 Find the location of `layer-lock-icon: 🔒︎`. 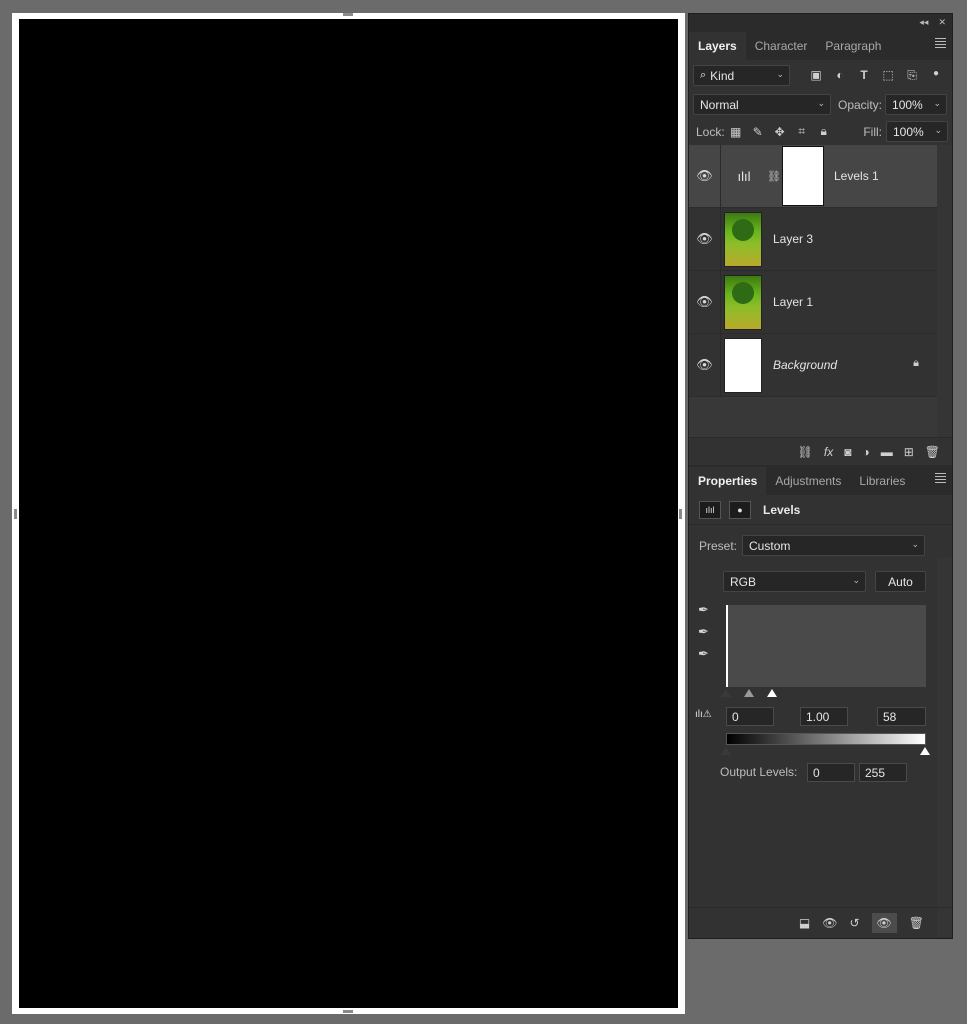

layer-lock-icon: 🔒︎ is located at coordinates (916, 363).